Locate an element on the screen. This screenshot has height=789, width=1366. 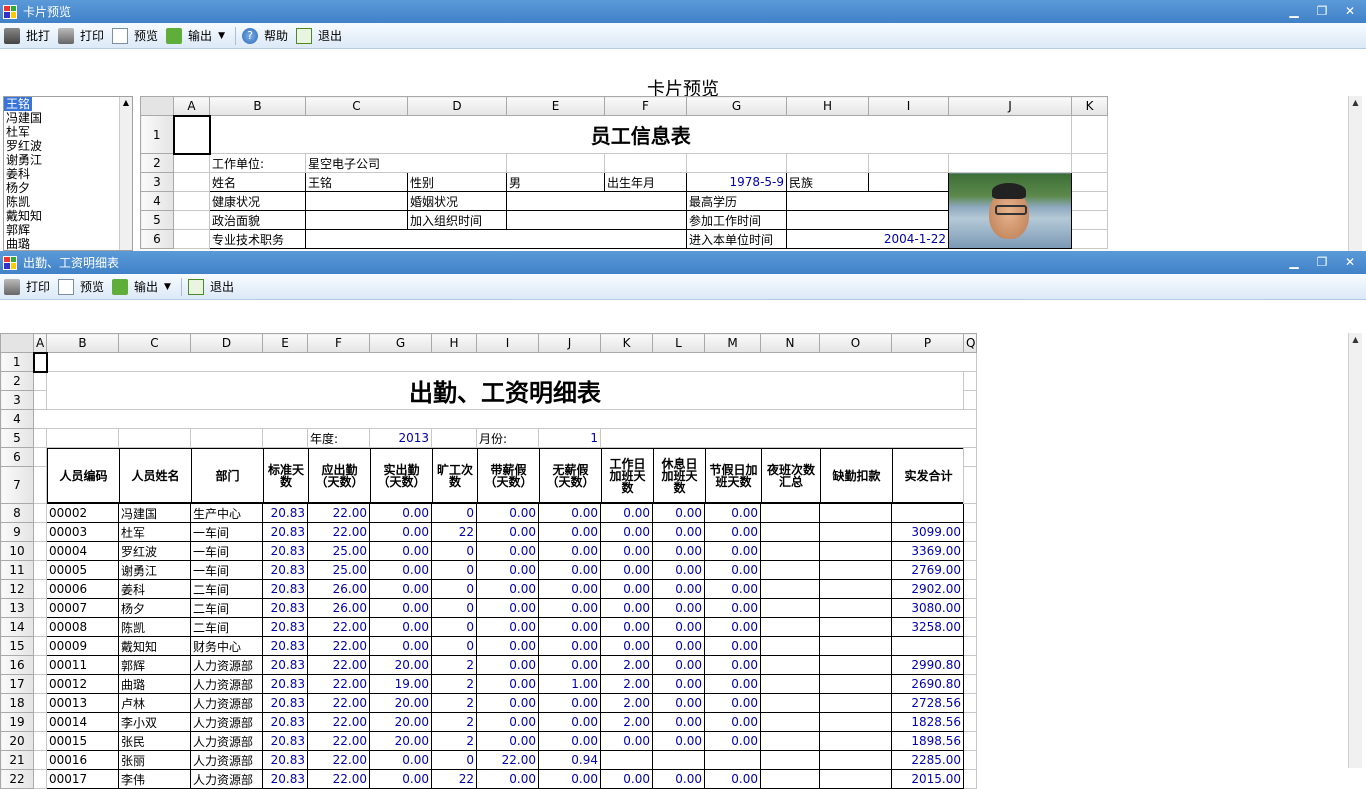
table-cell: 00014 is located at coordinates (82, 722).